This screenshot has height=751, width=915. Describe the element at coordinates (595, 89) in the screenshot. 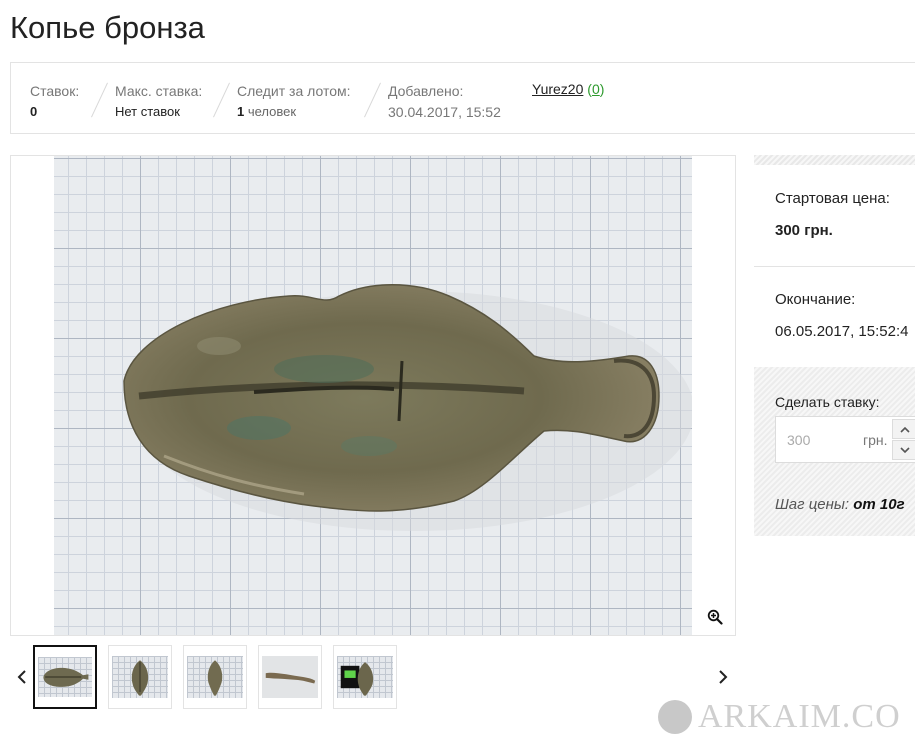

I see `seller-rating: (0)` at that location.